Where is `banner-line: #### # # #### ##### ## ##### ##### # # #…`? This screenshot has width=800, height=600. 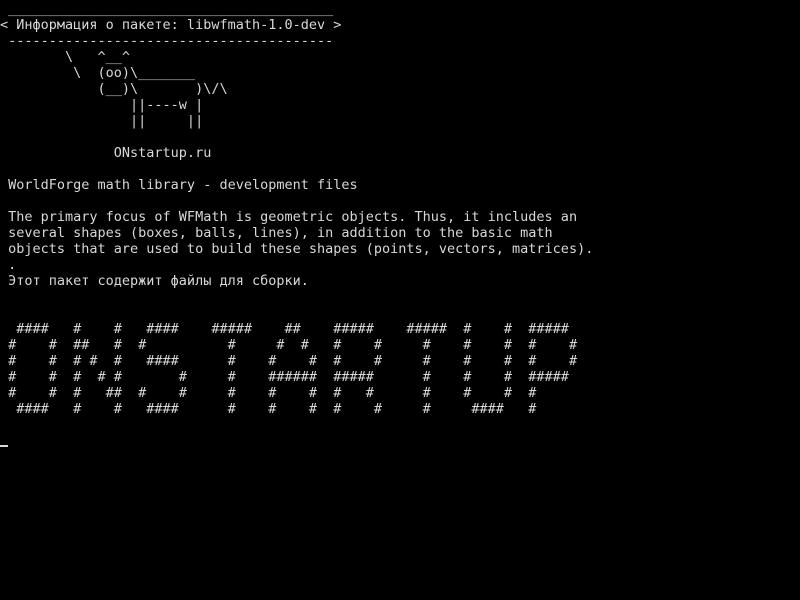
banner-line: #### # # #### ##### ## ##### ##### # # #… is located at coordinates (284, 329).